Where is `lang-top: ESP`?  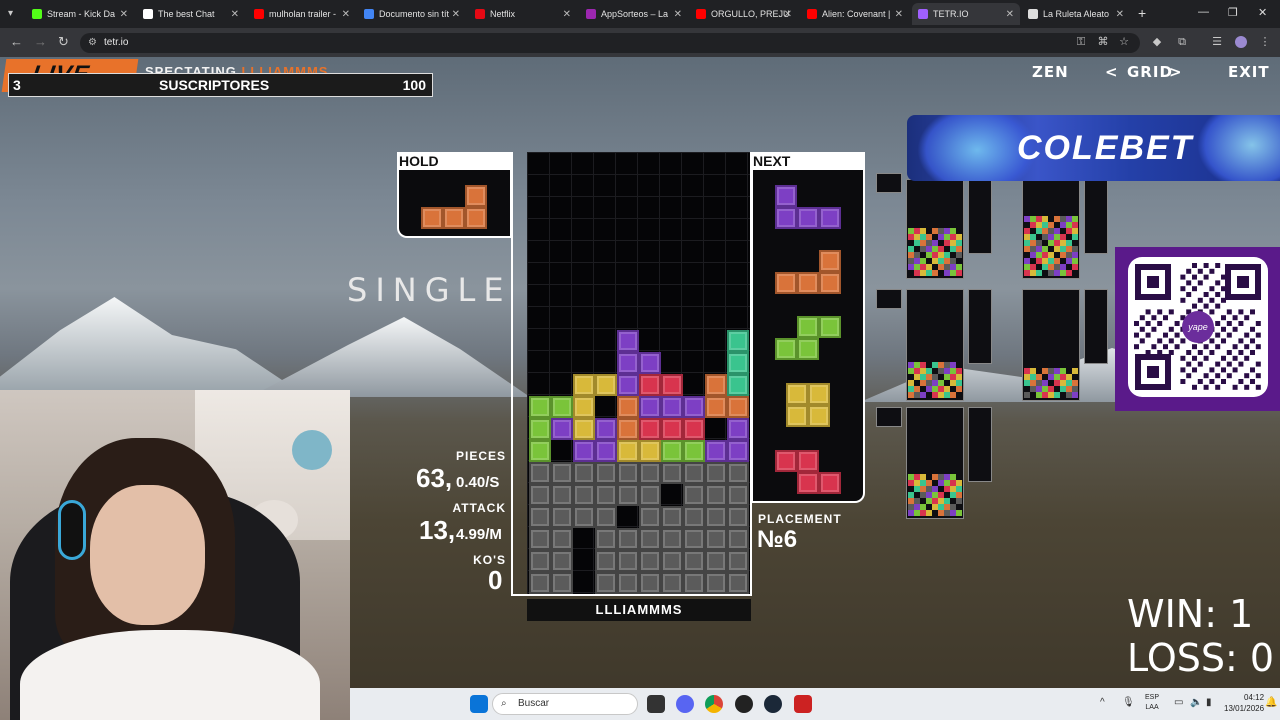
lang-top: ESP is located at coordinates (1152, 697).